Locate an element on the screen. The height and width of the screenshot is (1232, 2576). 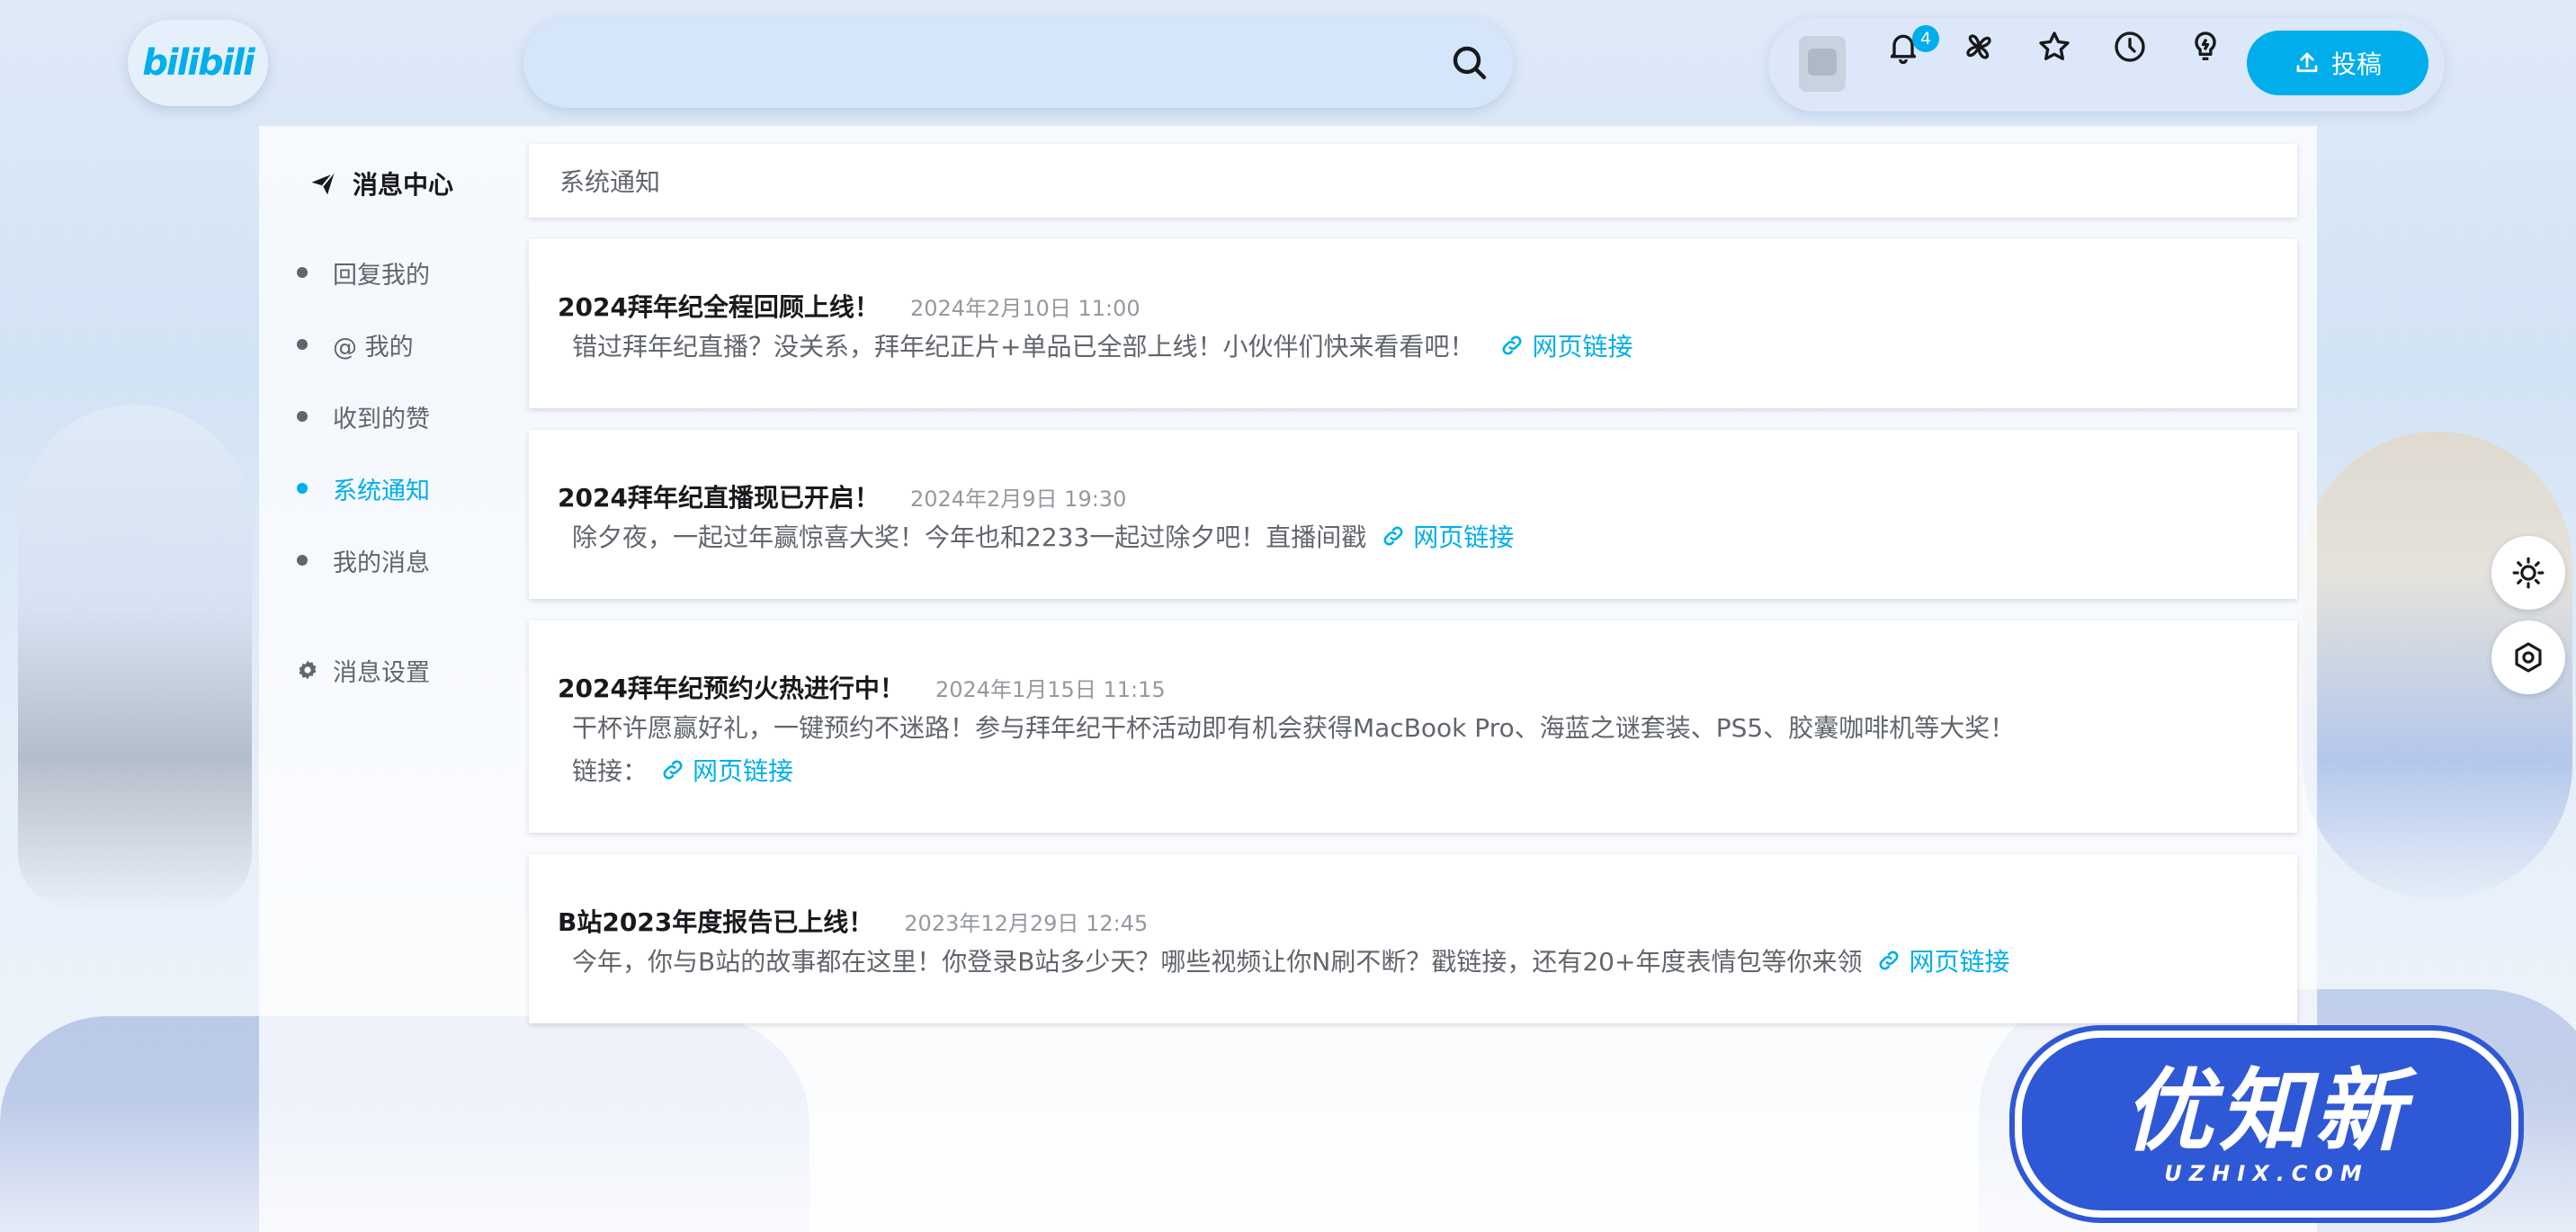
settings-icon is located at coordinates (2528, 657).